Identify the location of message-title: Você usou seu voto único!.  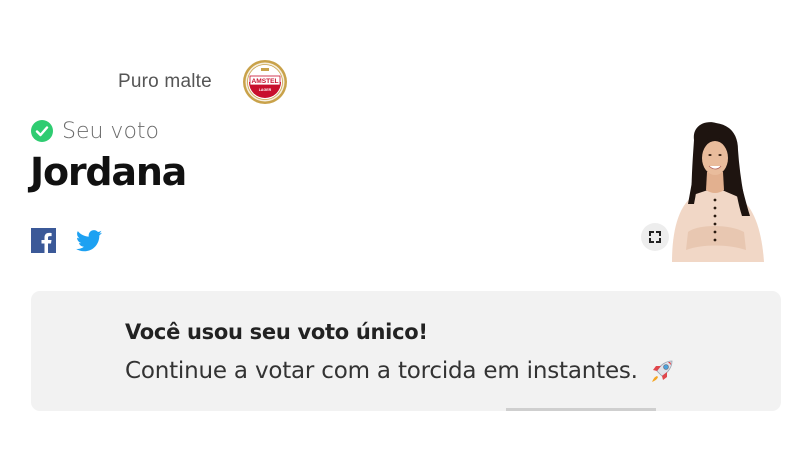
(276, 332).